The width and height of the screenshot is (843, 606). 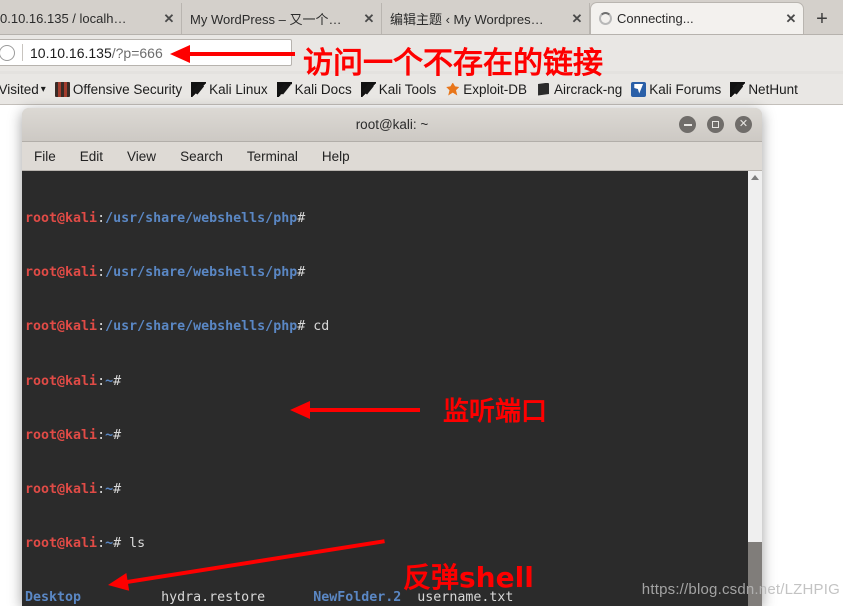 What do you see at coordinates (45, 156) in the screenshot?
I see `menu-item-file: File` at bounding box center [45, 156].